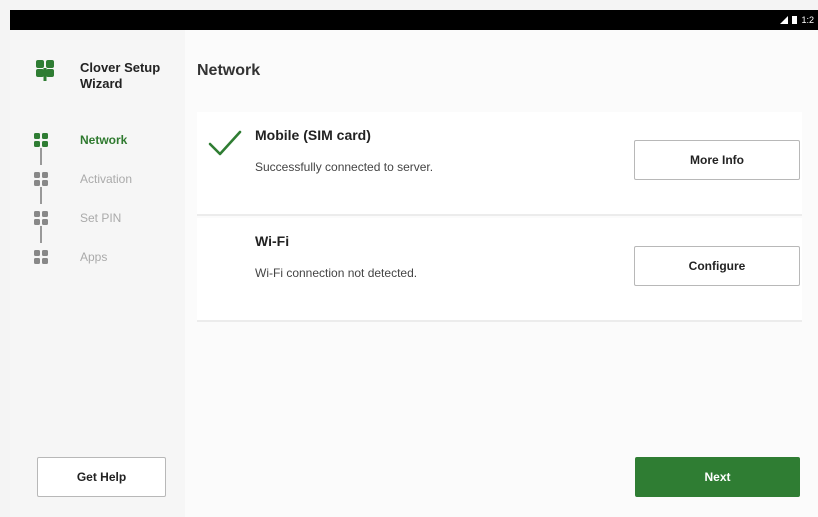 This screenshot has width=818, height=517. I want to click on wifi-title: Wi-Fi, so click(272, 241).